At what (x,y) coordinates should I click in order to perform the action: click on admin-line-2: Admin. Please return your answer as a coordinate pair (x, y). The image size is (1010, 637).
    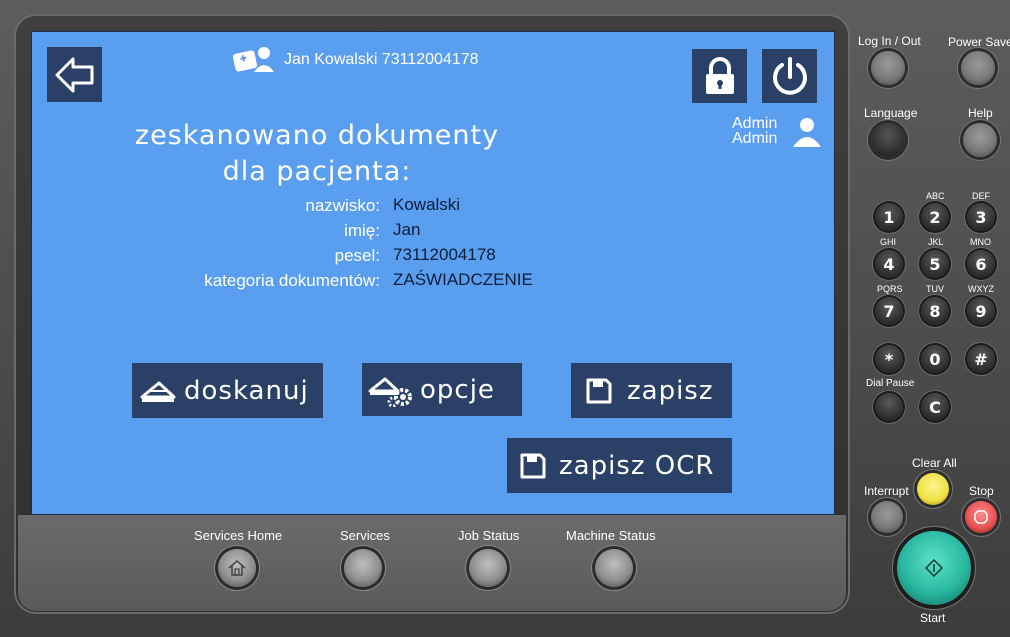
    Looking at the image, I should click on (755, 138).